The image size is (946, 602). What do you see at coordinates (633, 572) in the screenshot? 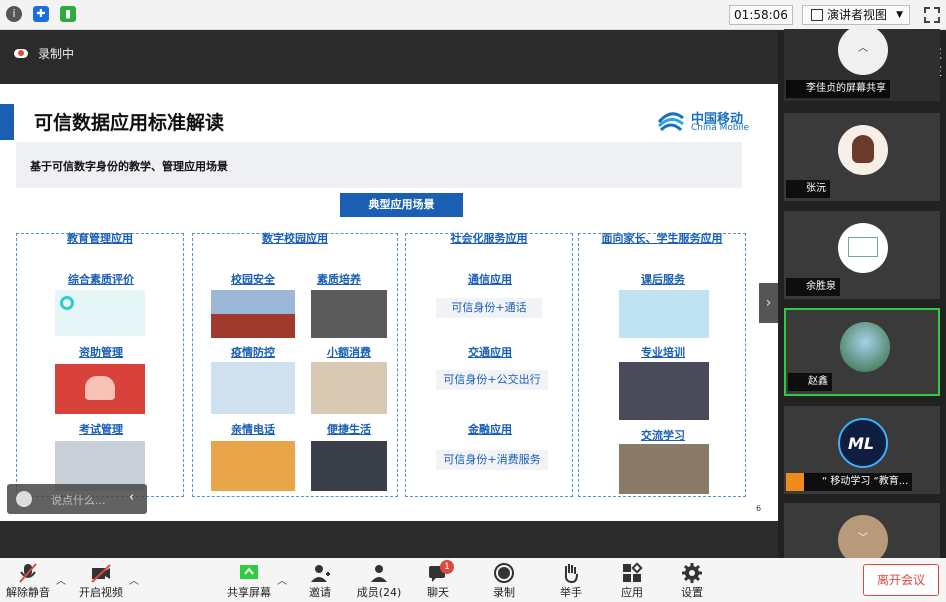
I see `apps-icon` at bounding box center [633, 572].